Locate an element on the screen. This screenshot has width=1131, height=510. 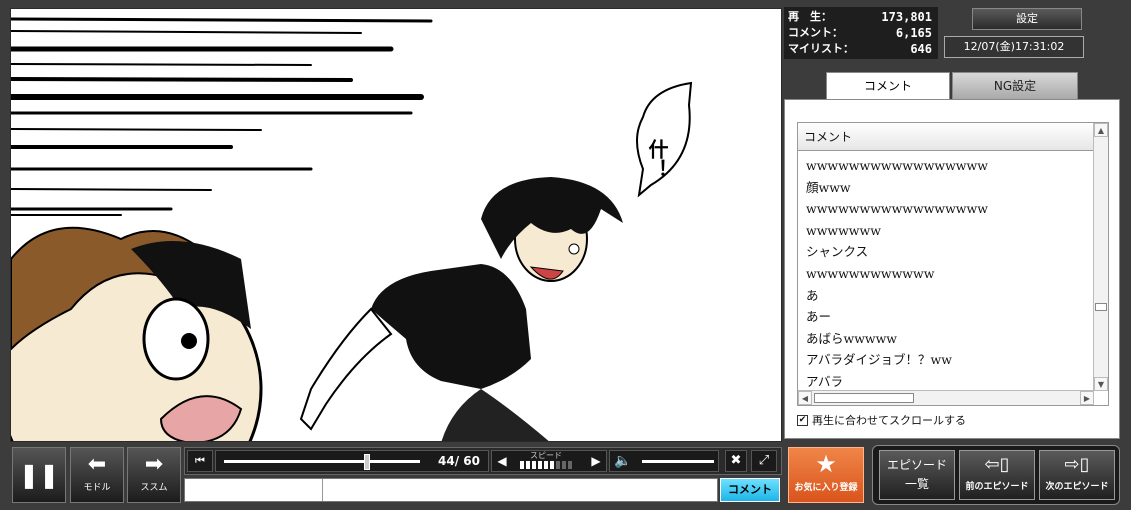
comment-item: wwwwwwwwwwww is located at coordinates (949, 274).